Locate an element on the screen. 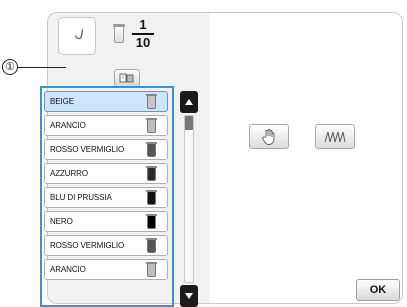 The image size is (407, 307). thread-list-item: AZZURRO is located at coordinates (106, 173).